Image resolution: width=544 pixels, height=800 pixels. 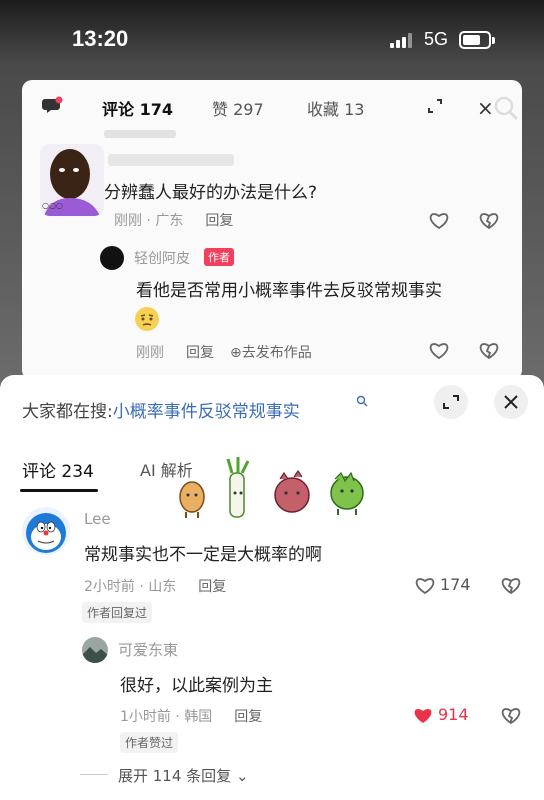 What do you see at coordinates (166, 717) in the screenshot?
I see `reply-time: 1小时前 · 韩国` at bounding box center [166, 717].